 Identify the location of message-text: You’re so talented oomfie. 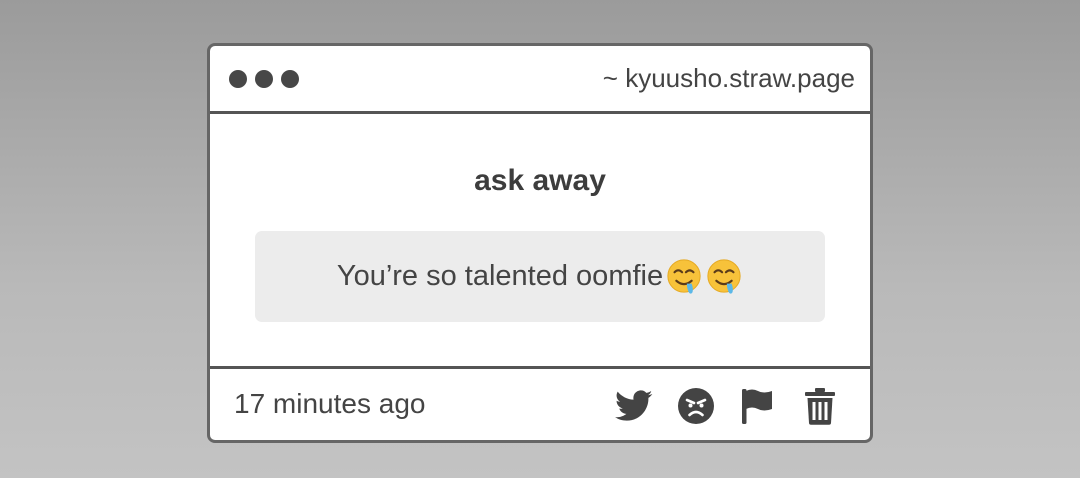
(500, 276).